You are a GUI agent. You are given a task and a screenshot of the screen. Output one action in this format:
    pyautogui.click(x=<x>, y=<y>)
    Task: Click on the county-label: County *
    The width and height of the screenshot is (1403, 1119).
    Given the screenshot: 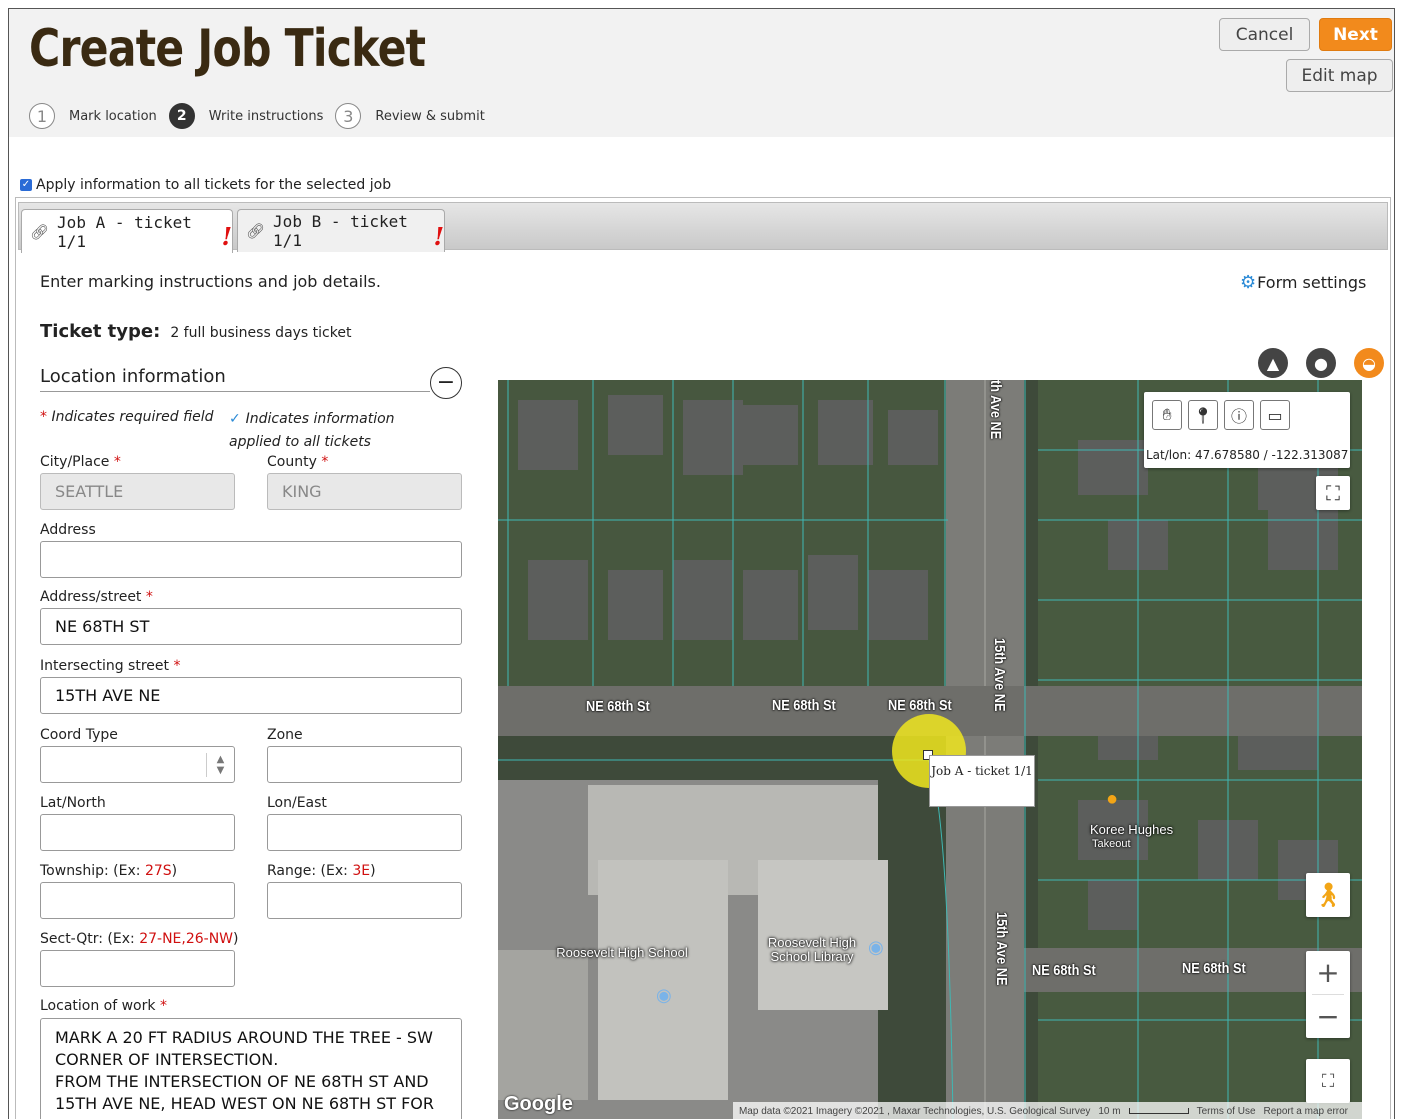 What is the action you would take?
    pyautogui.click(x=298, y=462)
    